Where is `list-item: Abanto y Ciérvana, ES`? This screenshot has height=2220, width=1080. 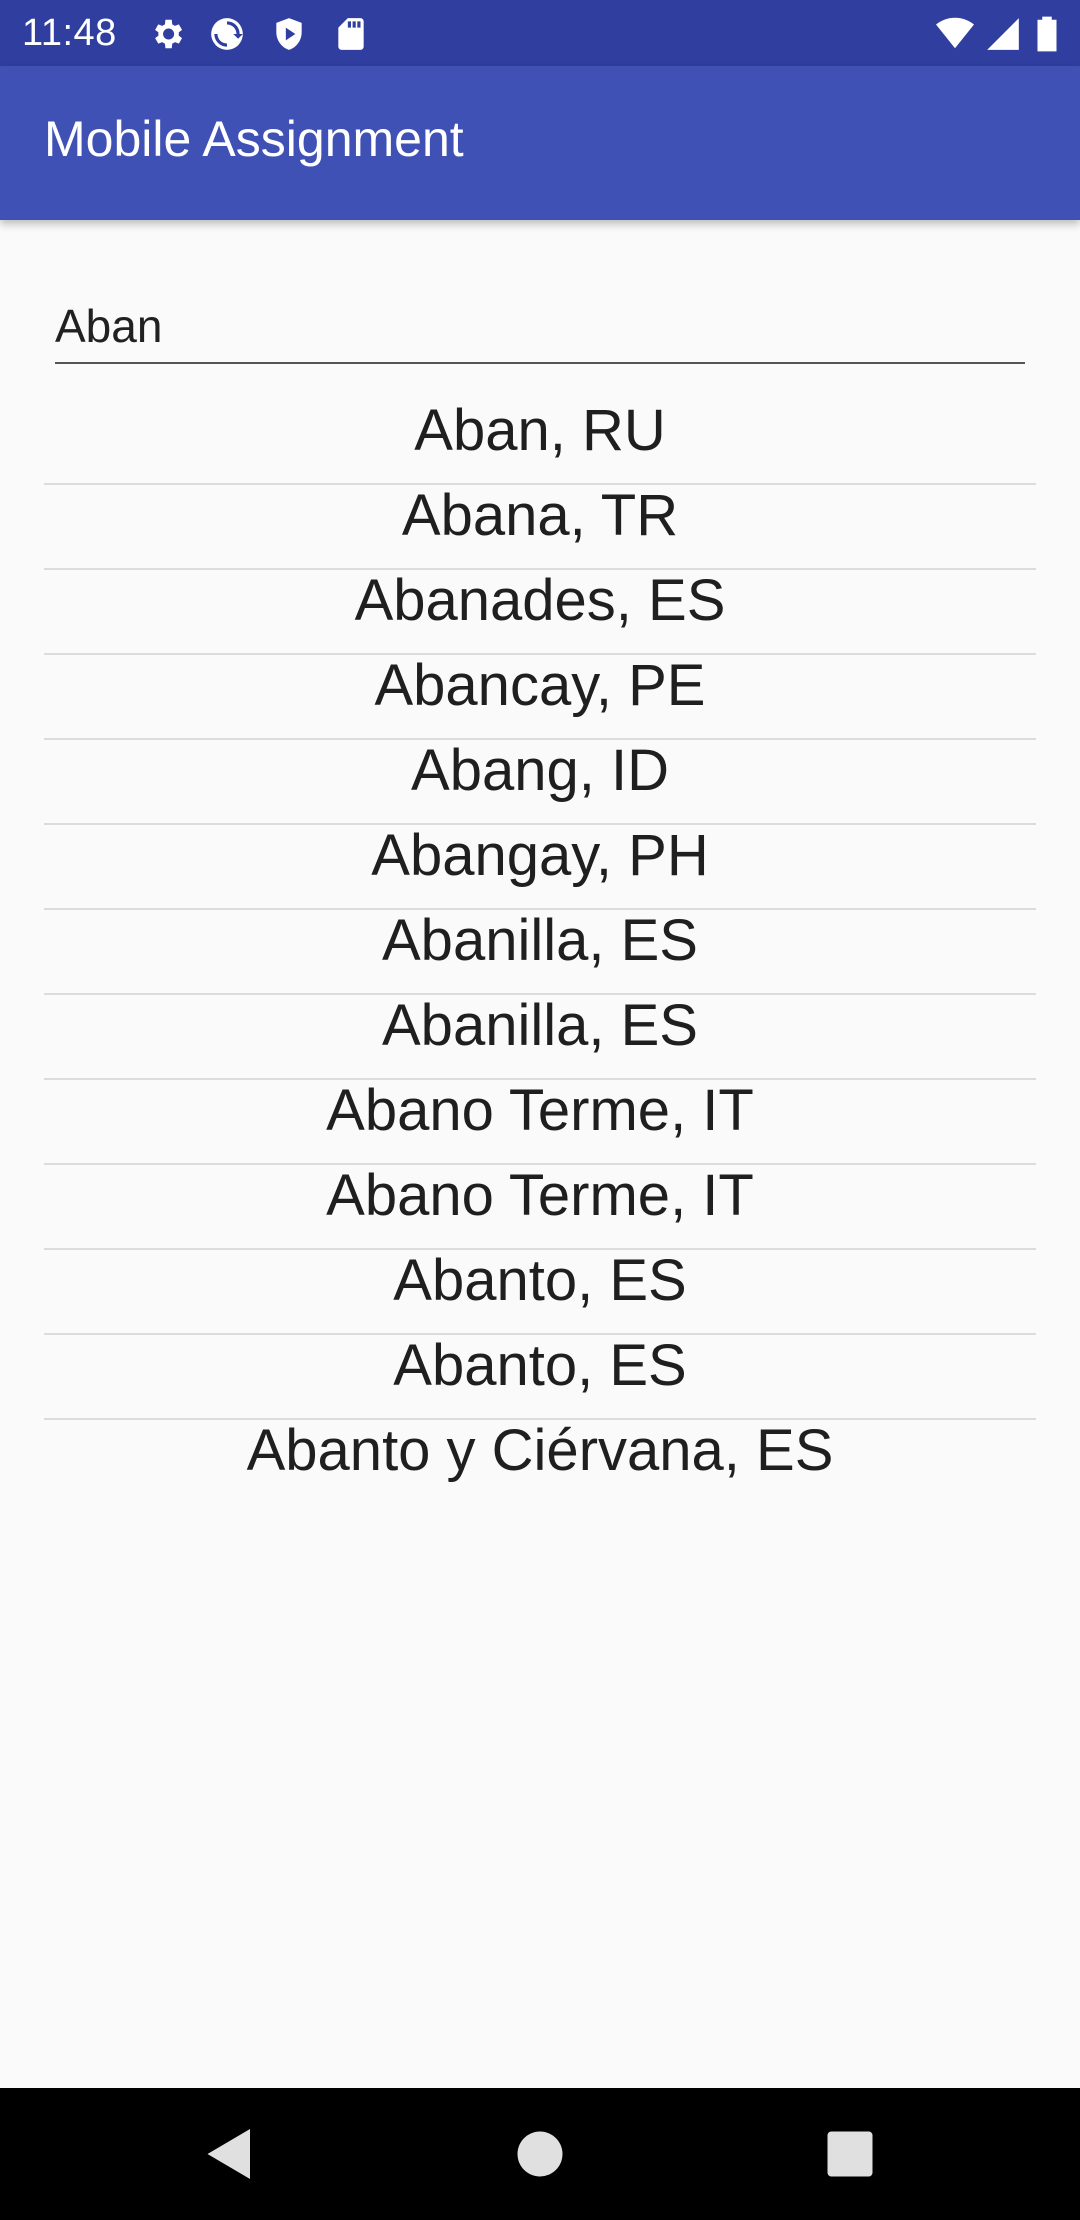
list-item: Abanto y Ciérvana, ES is located at coordinates (540, 1461).